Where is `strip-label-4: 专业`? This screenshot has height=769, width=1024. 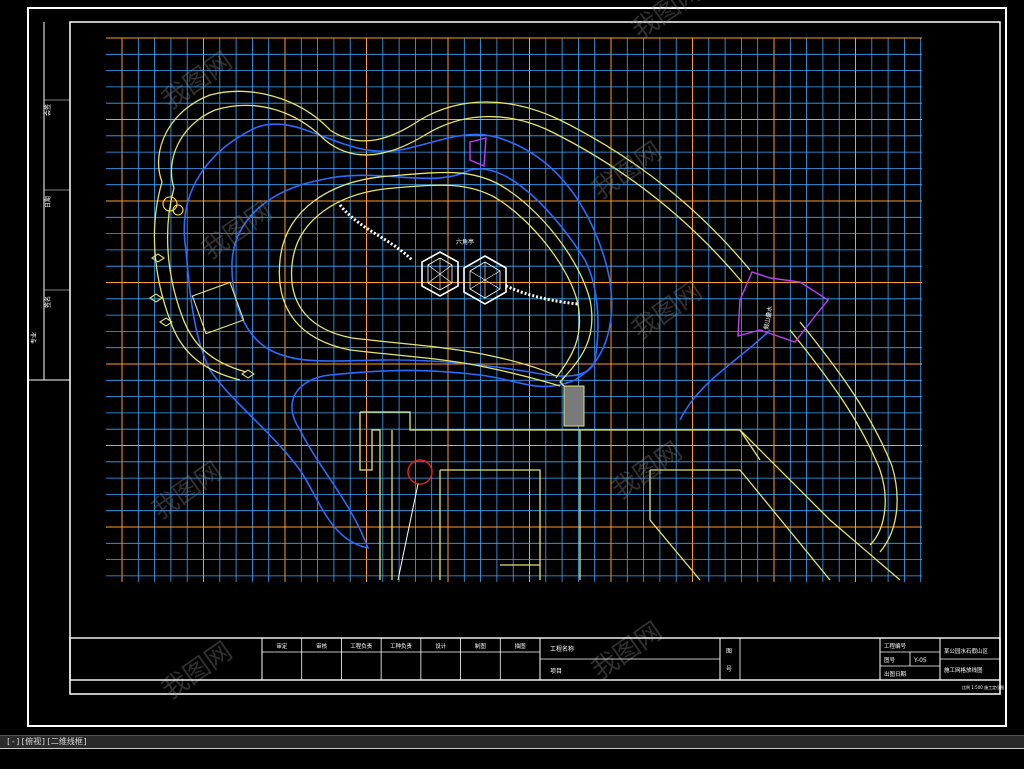
strip-label-4: 专业 is located at coordinates (34, 338).